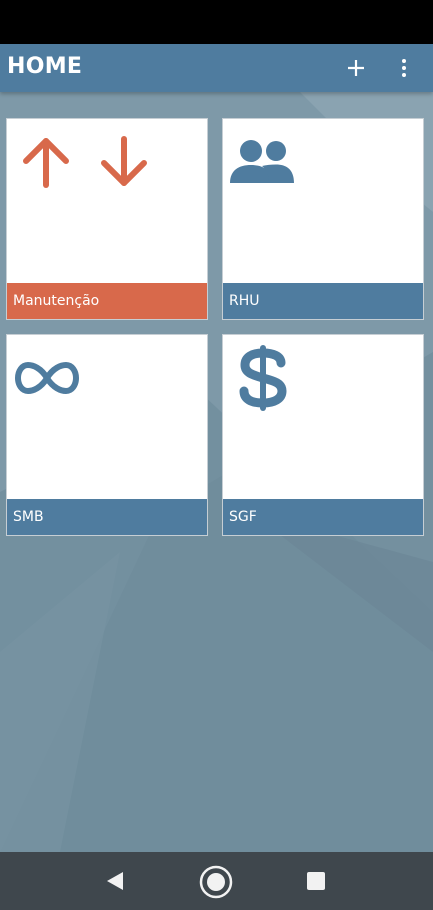 The image size is (433, 910). I want to click on plus-icon, so click(356, 68).